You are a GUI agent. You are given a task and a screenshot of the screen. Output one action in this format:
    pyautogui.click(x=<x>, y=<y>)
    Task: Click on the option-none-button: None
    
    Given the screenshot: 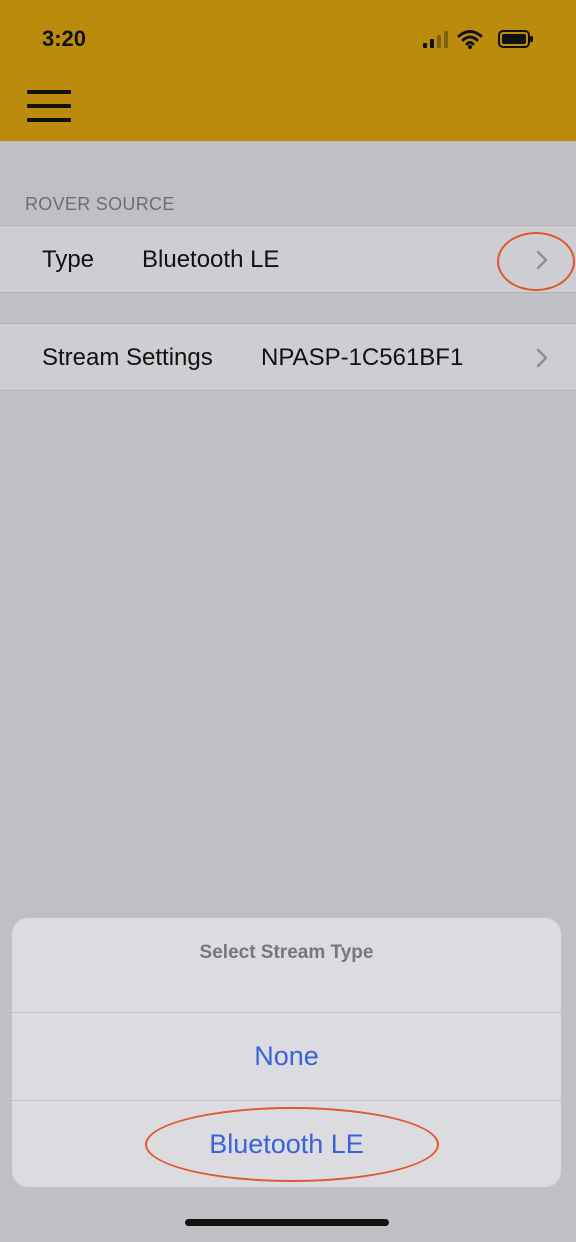 What is the action you would take?
    pyautogui.click(x=286, y=1055)
    